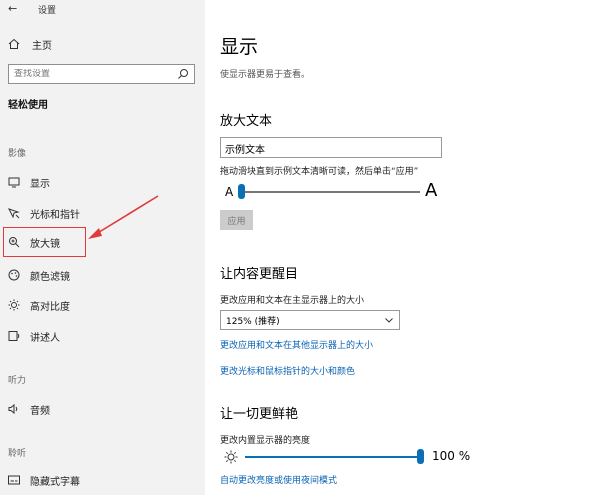 Image resolution: width=598 pixels, height=495 pixels. What do you see at coordinates (17, 381) in the screenshot?
I see `sidebar-group-label: 听力` at bounding box center [17, 381].